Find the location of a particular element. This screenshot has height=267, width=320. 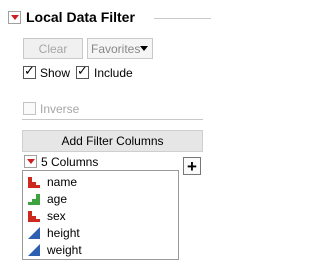

show-checkbox is located at coordinates (29, 71).